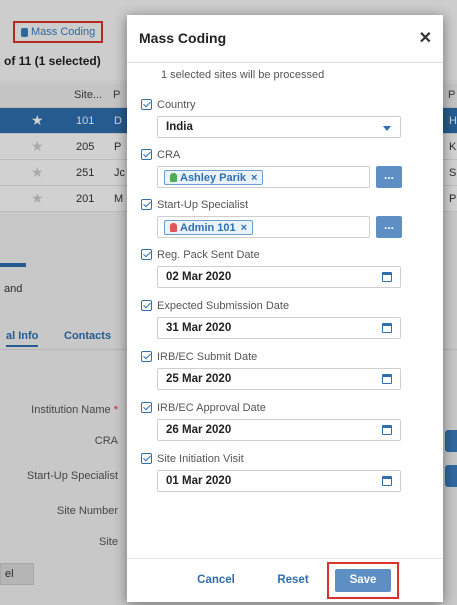 The width and height of the screenshot is (457, 605). What do you see at coordinates (183, 38) in the screenshot?
I see `dialog-title: Mass Coding` at bounding box center [183, 38].